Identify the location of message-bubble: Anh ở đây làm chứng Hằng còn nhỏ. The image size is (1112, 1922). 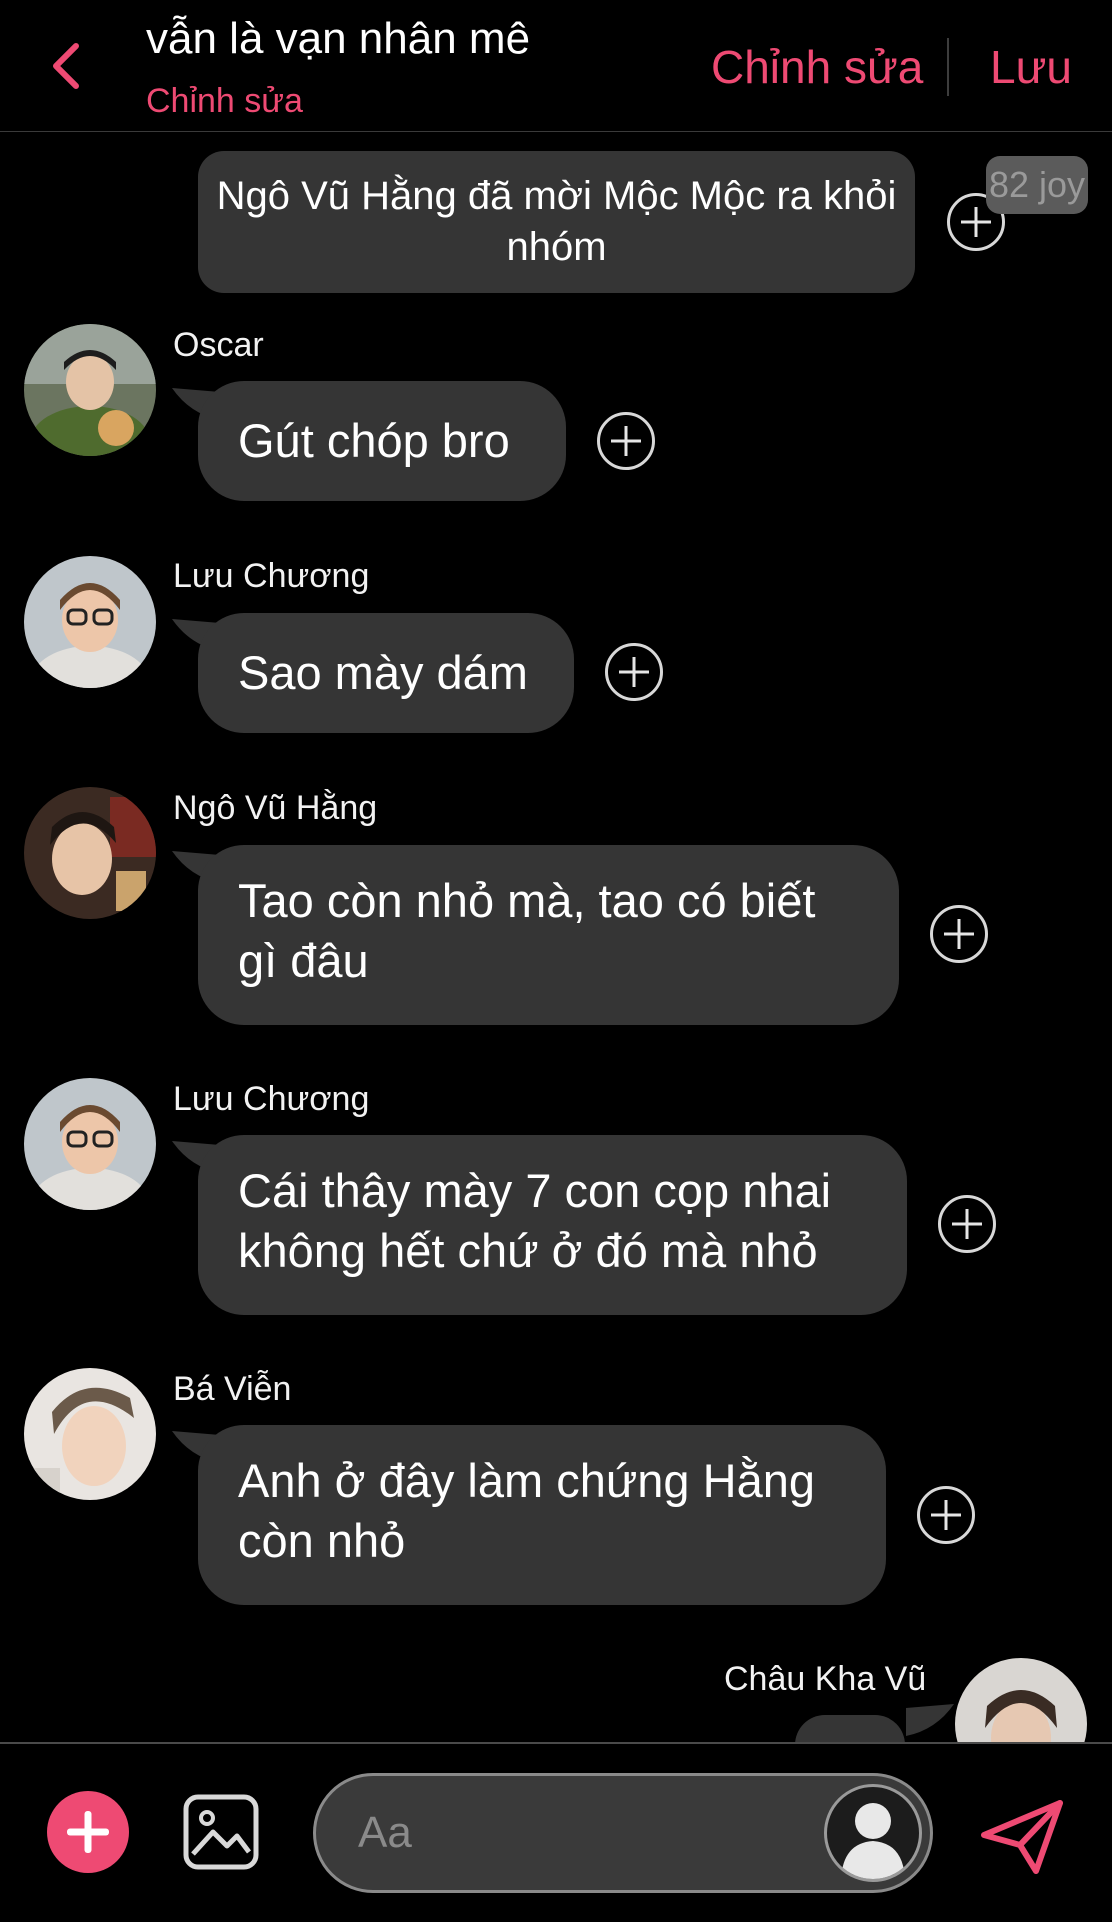
(542, 1515).